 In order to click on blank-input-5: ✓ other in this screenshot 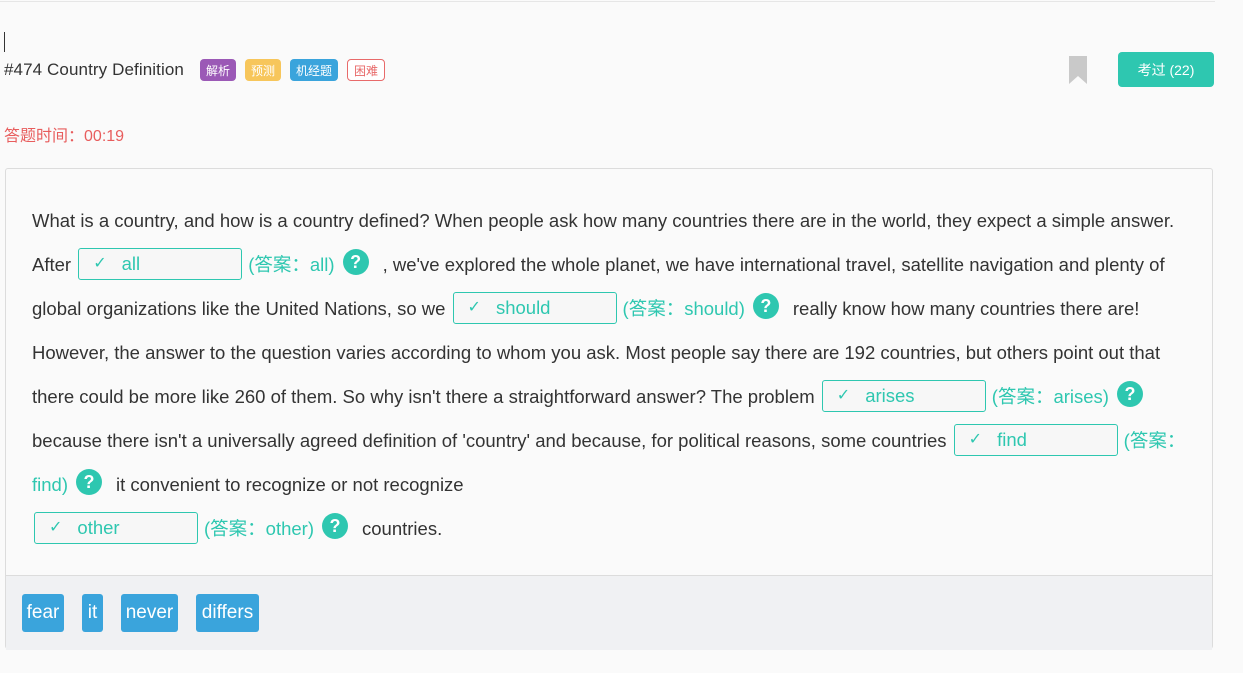, I will do `click(116, 528)`.